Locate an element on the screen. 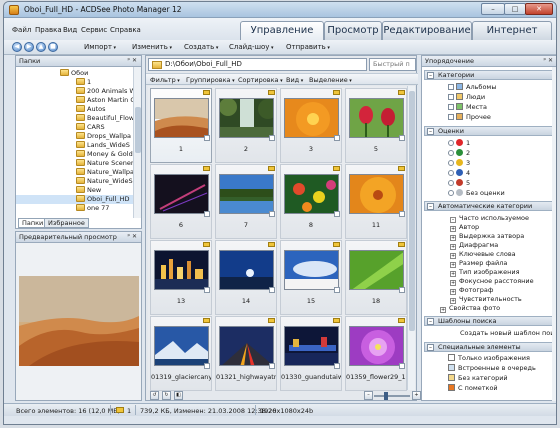 Image resolution: width=560 pixels, height=428 pixels. tab-edit: Редактирование is located at coordinates (427, 30).